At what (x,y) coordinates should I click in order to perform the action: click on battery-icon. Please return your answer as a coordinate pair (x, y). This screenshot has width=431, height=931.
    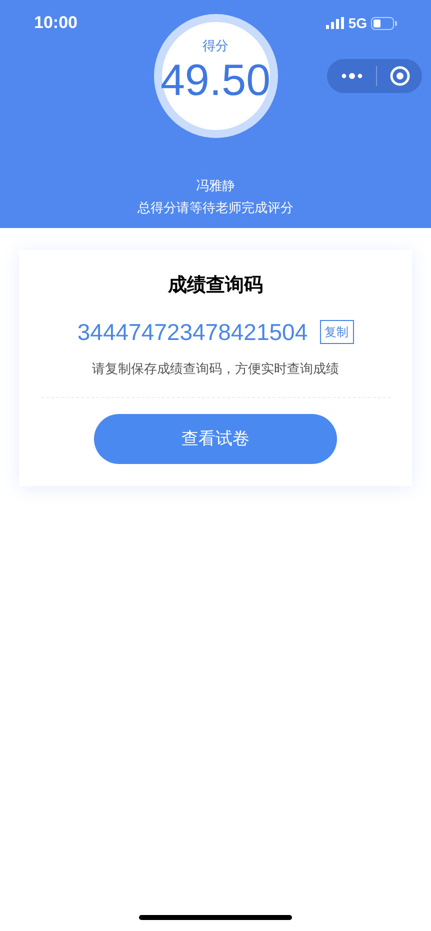
    Looking at the image, I should click on (384, 23).